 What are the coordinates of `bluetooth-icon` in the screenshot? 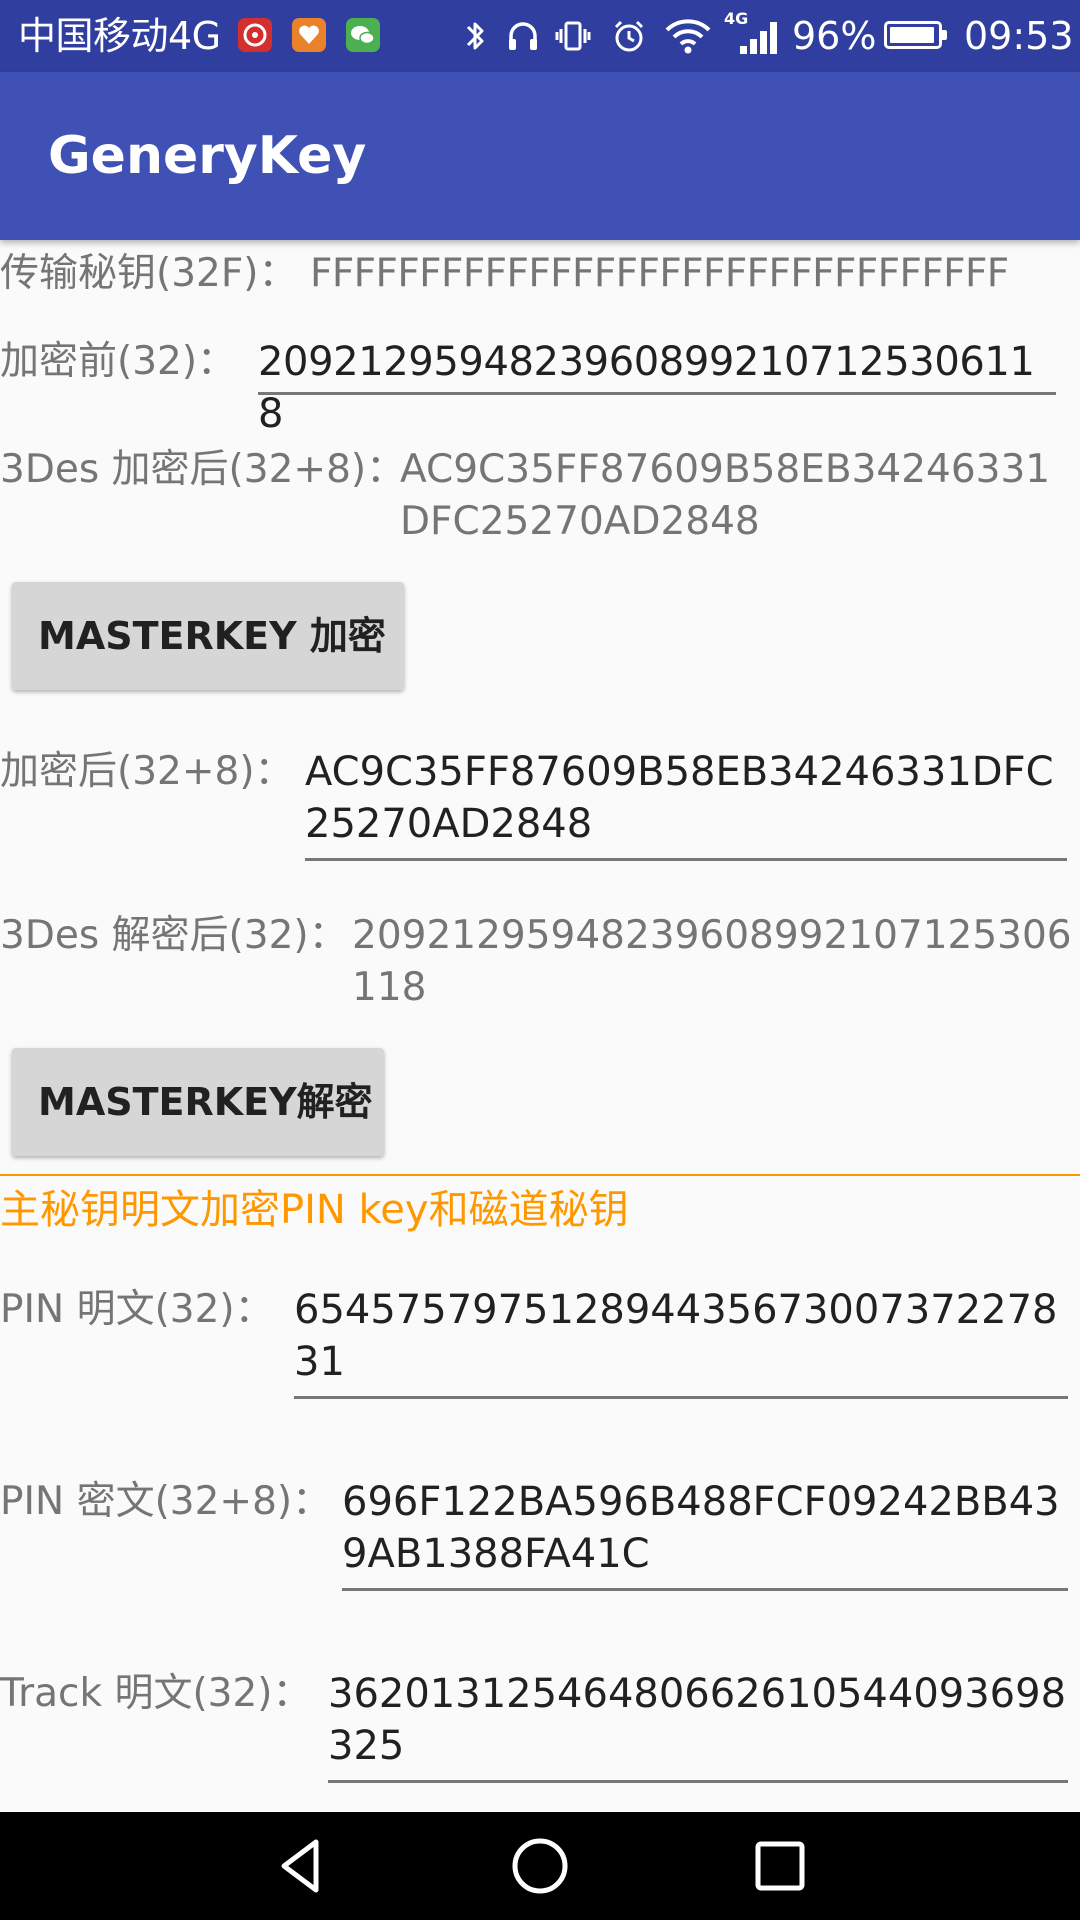 It's located at (475, 36).